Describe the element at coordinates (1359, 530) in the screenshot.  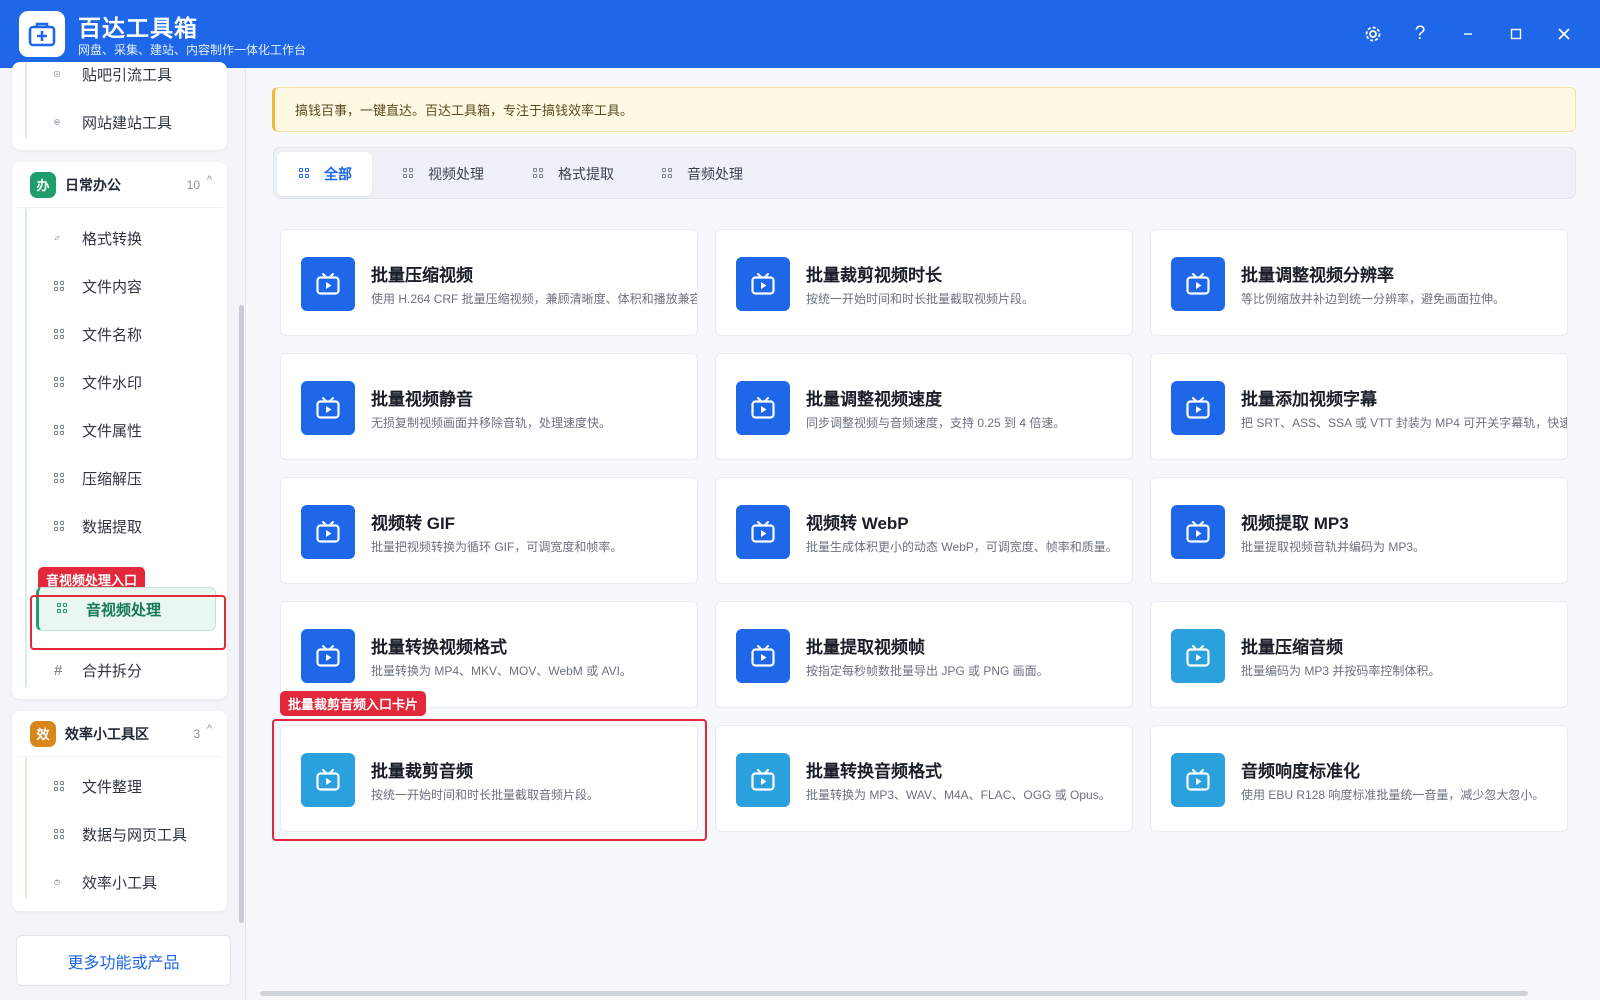
I see `tool-card: 视频提取 MP3 批量提取视频音轨并编码为 MP3。` at that location.